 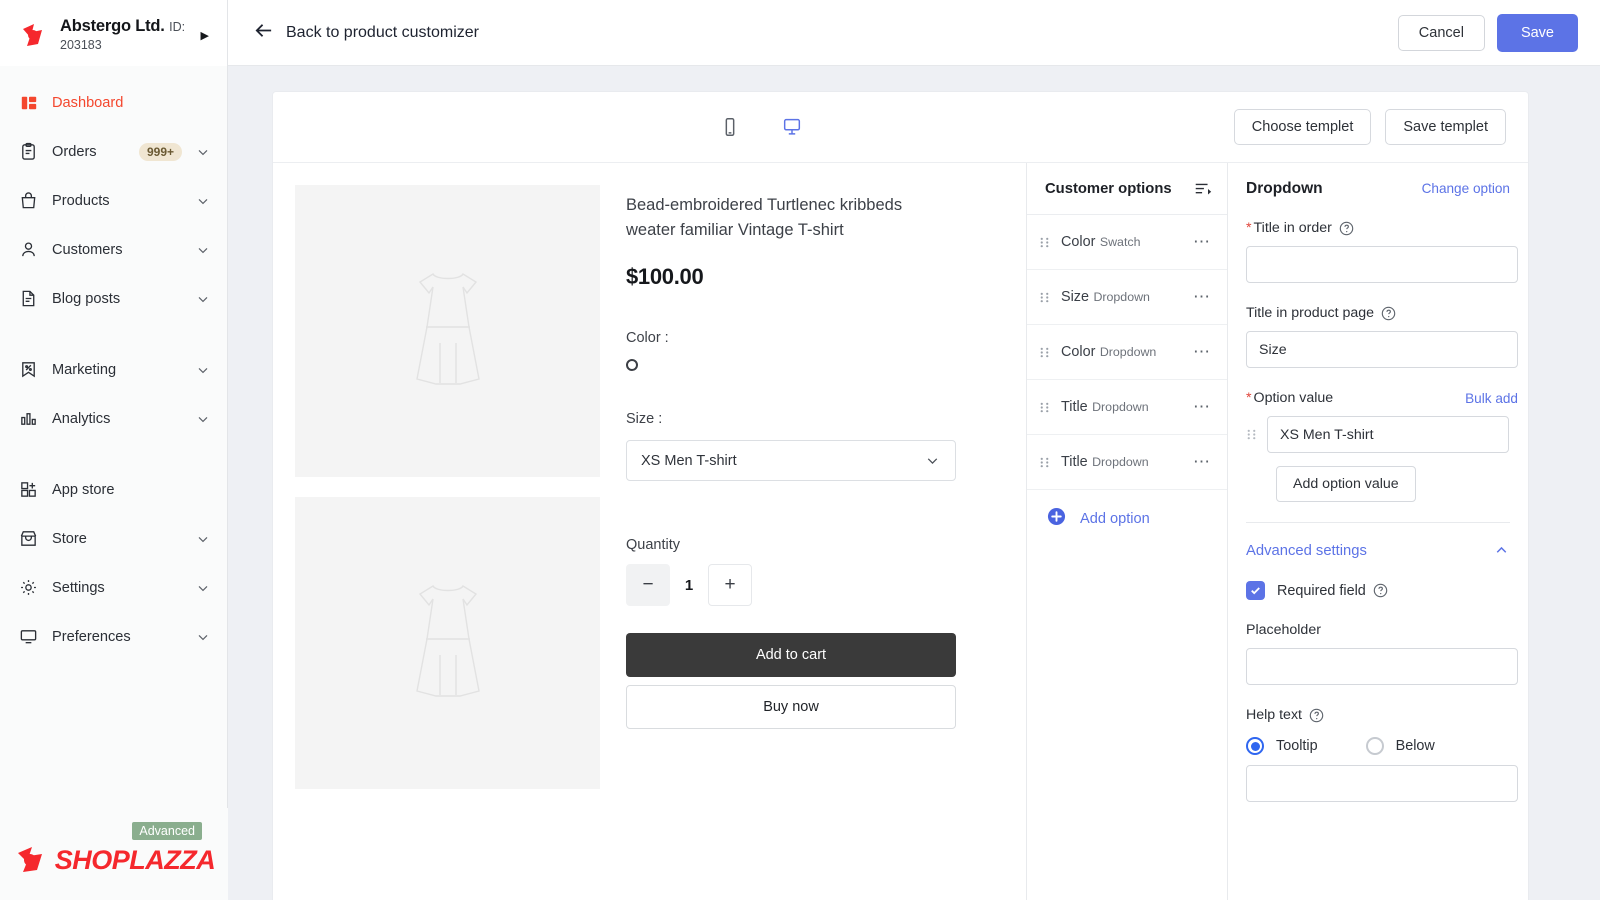 What do you see at coordinates (1441, 32) in the screenshot?
I see `cancel-button: Cancel` at bounding box center [1441, 32].